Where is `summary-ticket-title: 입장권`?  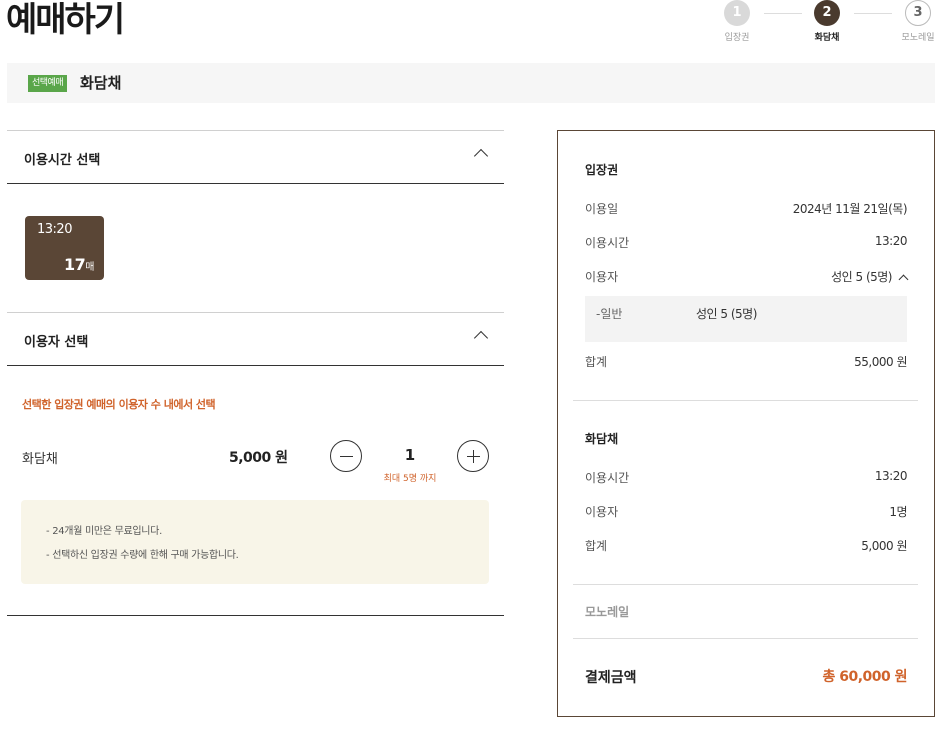
summary-ticket-title: 입장권 is located at coordinates (602, 170).